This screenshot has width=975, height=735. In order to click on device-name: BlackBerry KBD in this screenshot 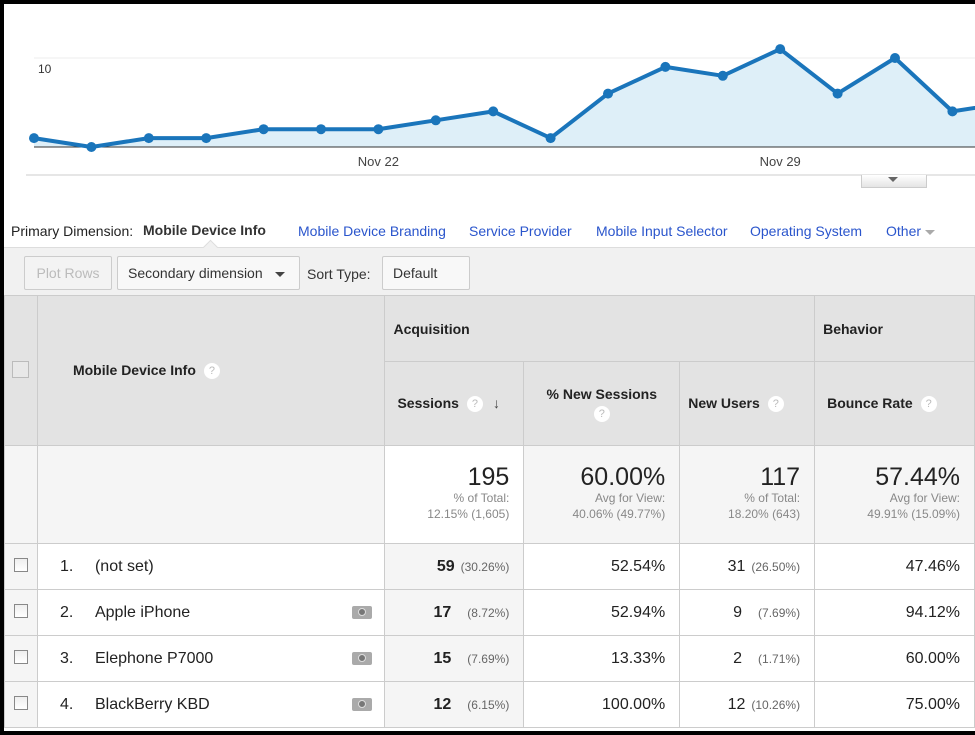, I will do `click(152, 704)`.